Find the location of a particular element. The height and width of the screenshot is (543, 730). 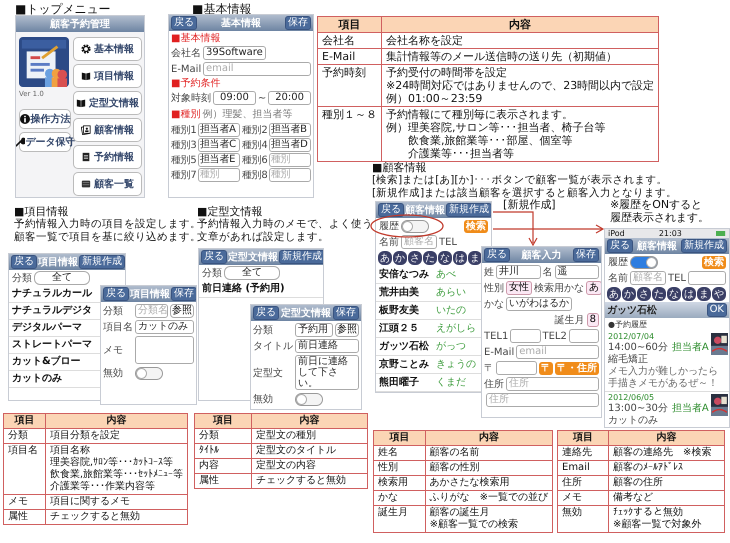

tel-field is located at coordinates (707, 278).